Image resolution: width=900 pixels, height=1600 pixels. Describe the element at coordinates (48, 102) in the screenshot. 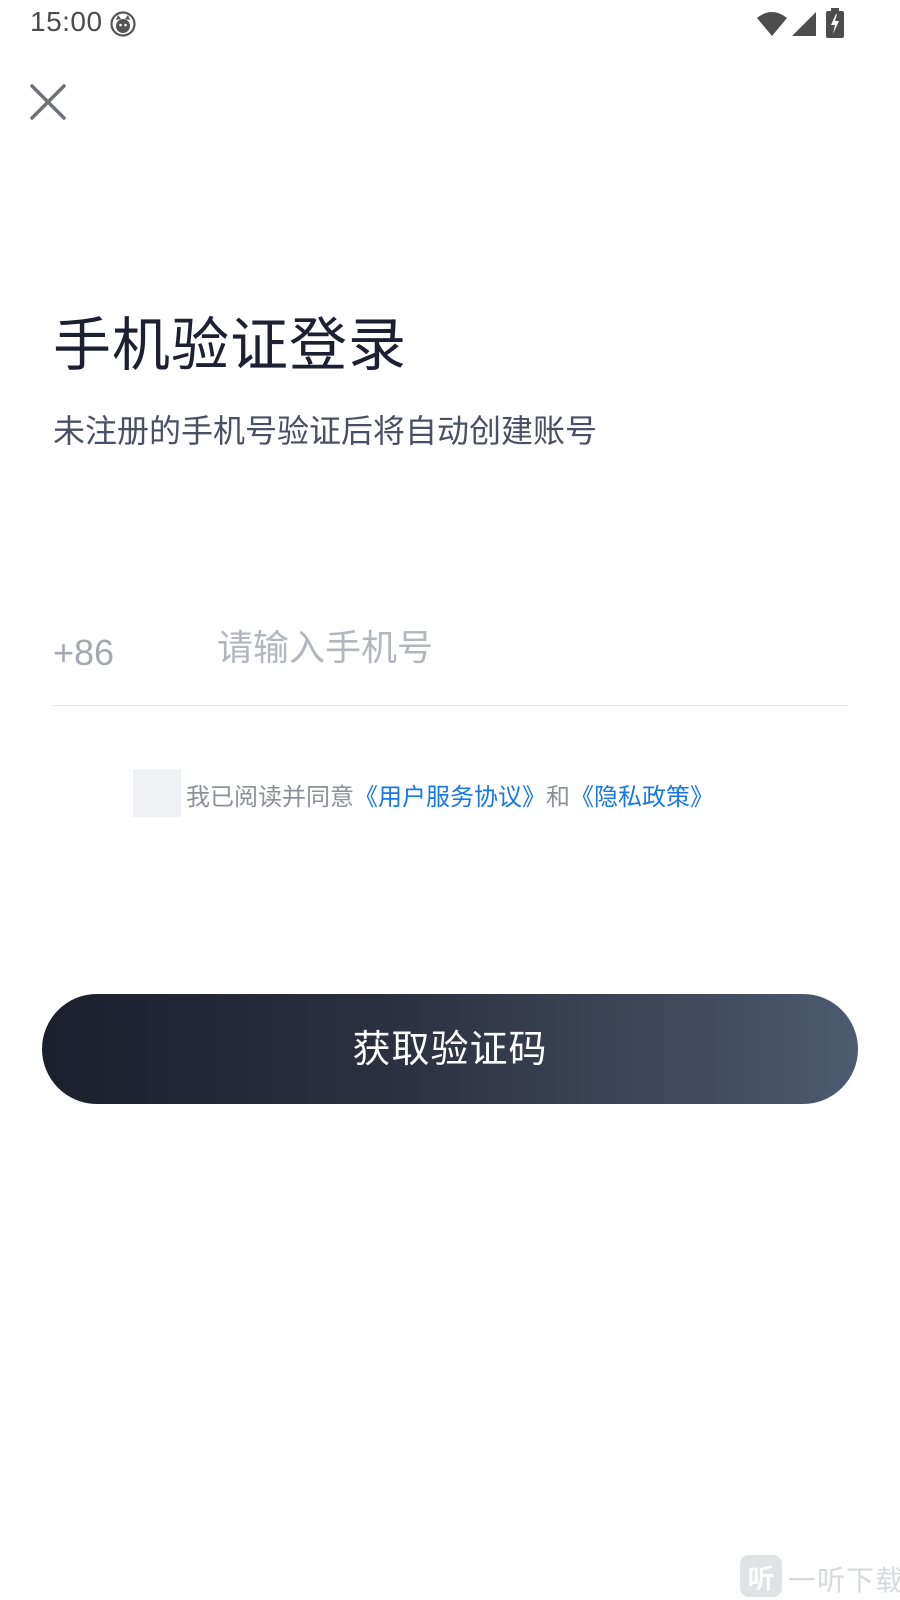

I see `close-icon` at that location.